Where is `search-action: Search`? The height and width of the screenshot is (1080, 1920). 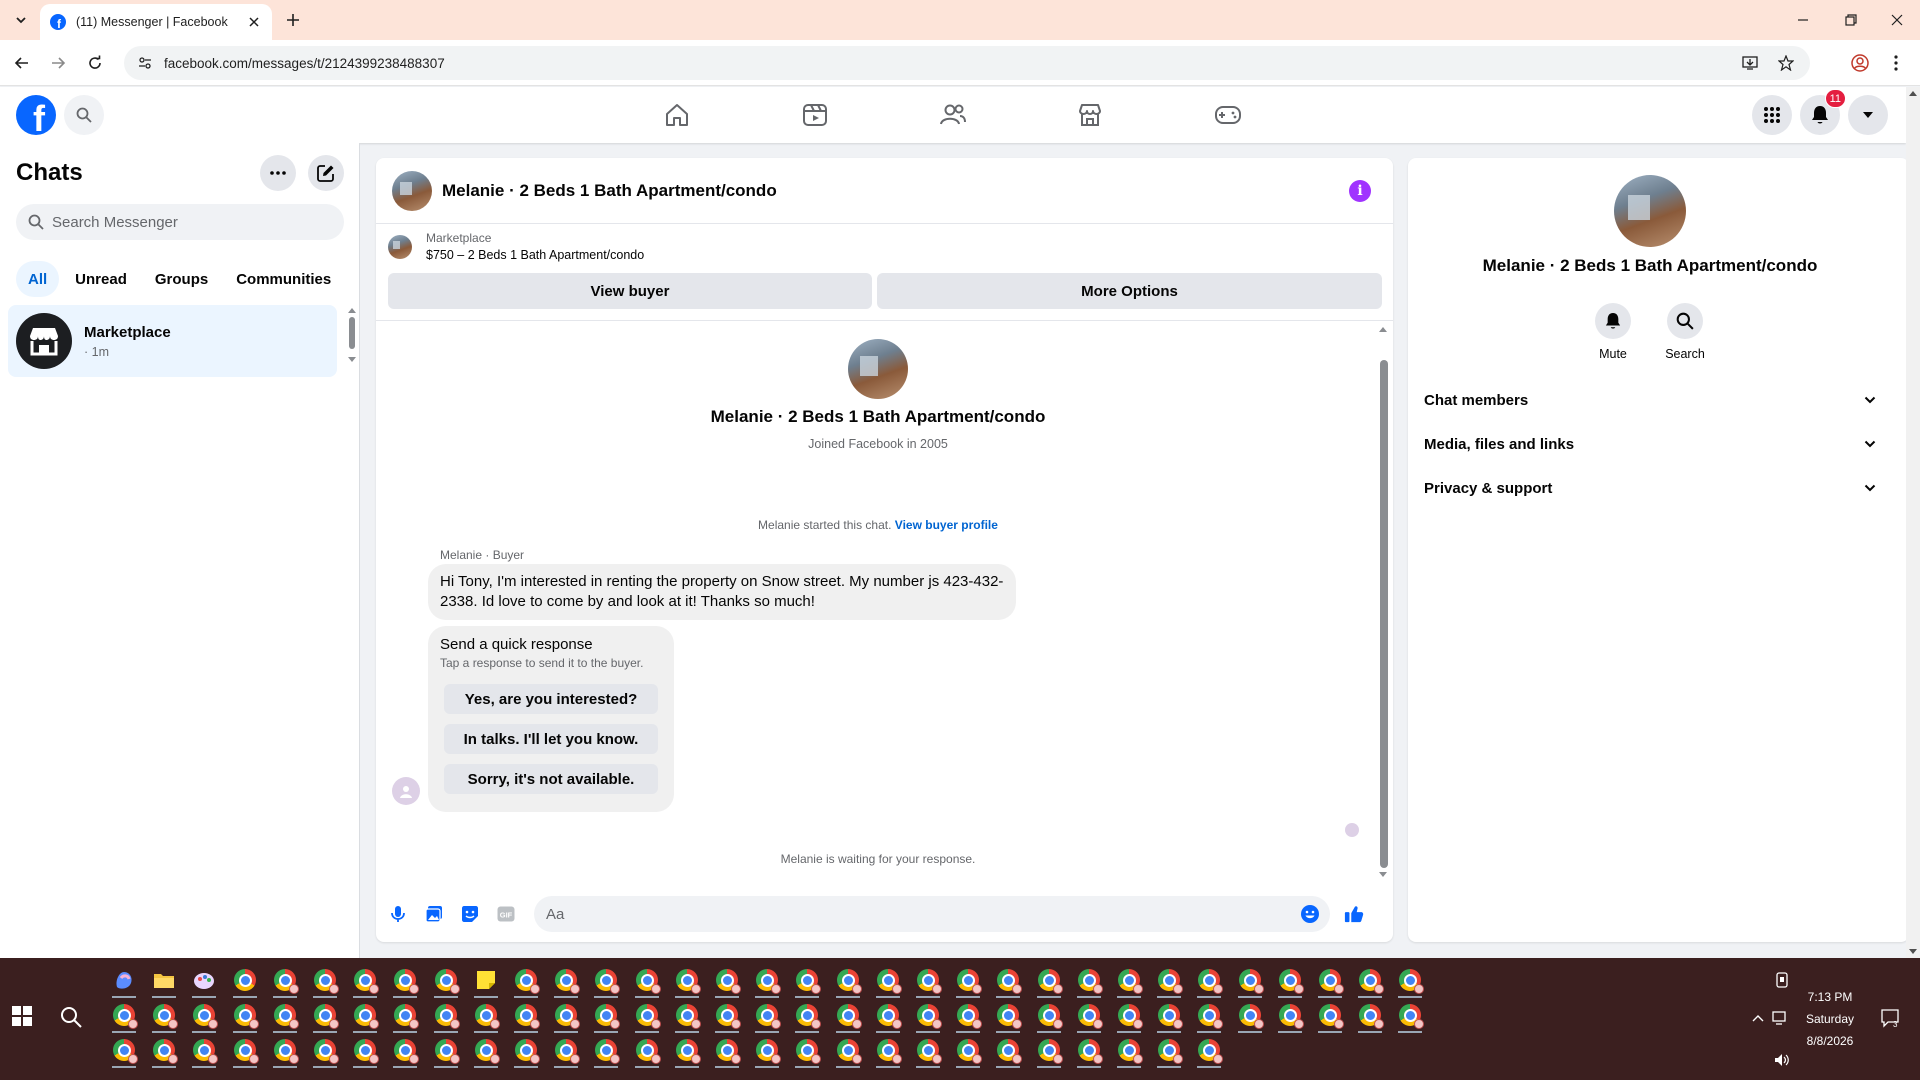
search-action: Search is located at coordinates (1685, 332).